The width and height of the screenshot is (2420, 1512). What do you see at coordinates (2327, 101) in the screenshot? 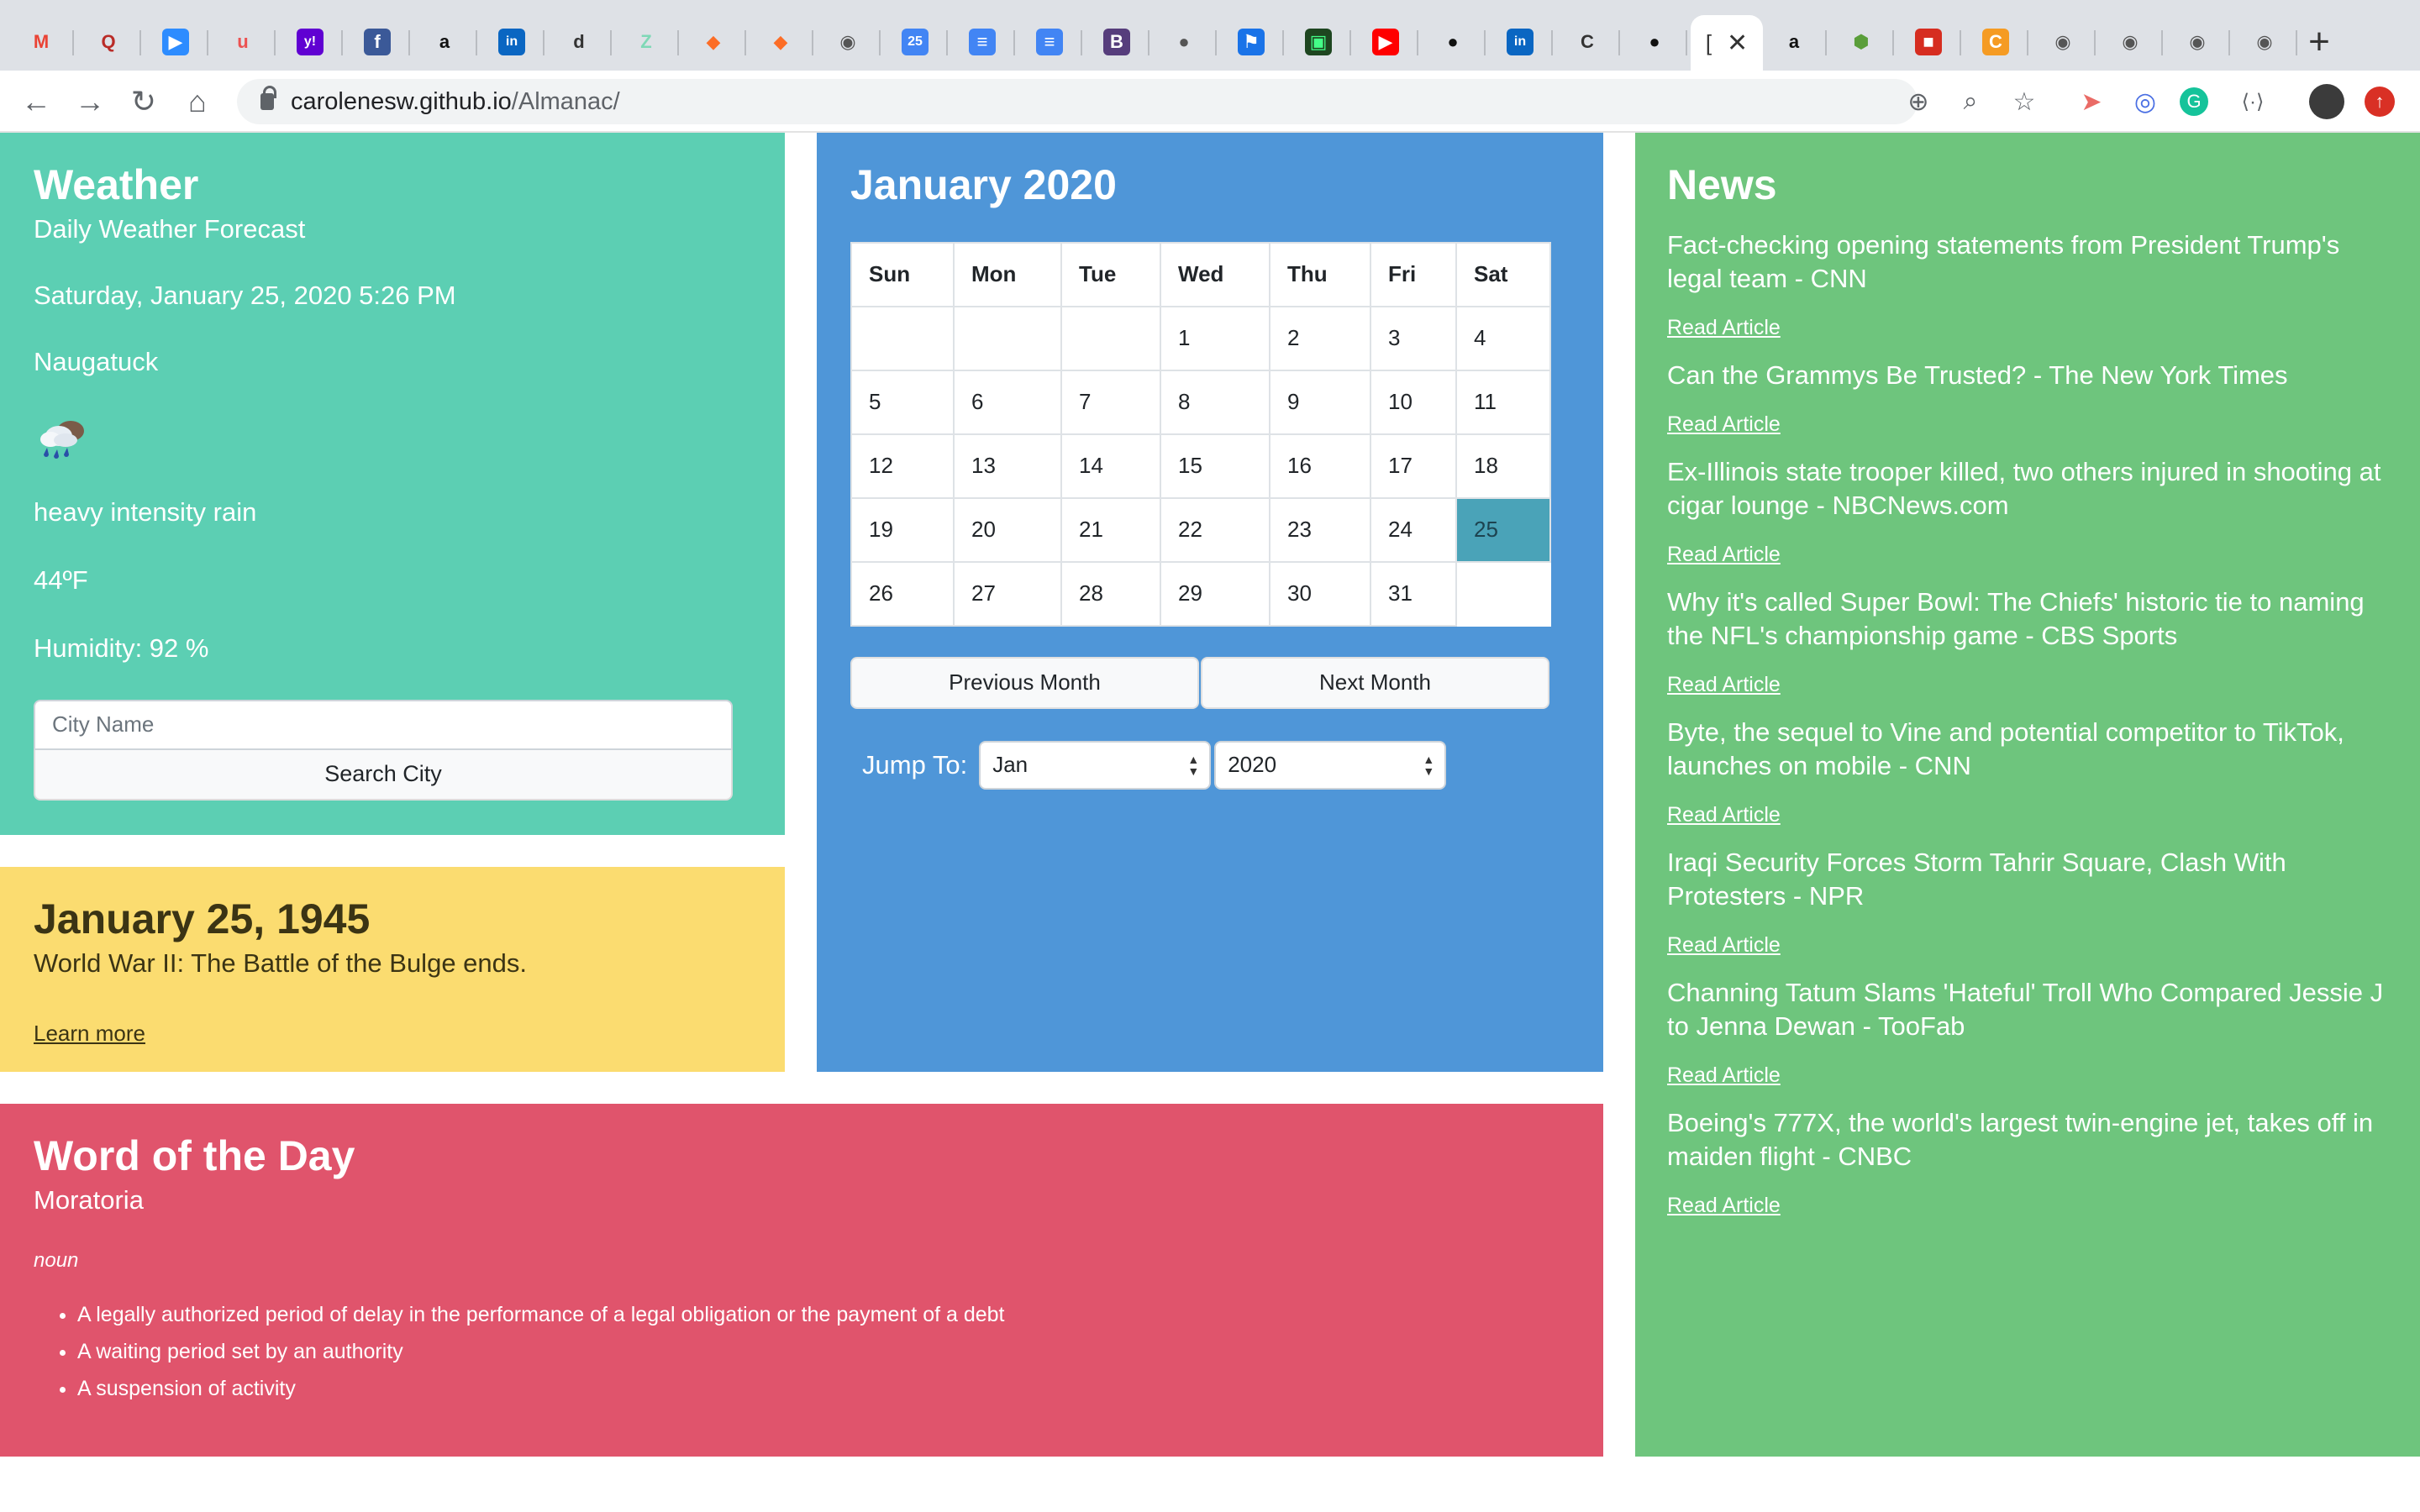
I see `avatar` at bounding box center [2327, 101].